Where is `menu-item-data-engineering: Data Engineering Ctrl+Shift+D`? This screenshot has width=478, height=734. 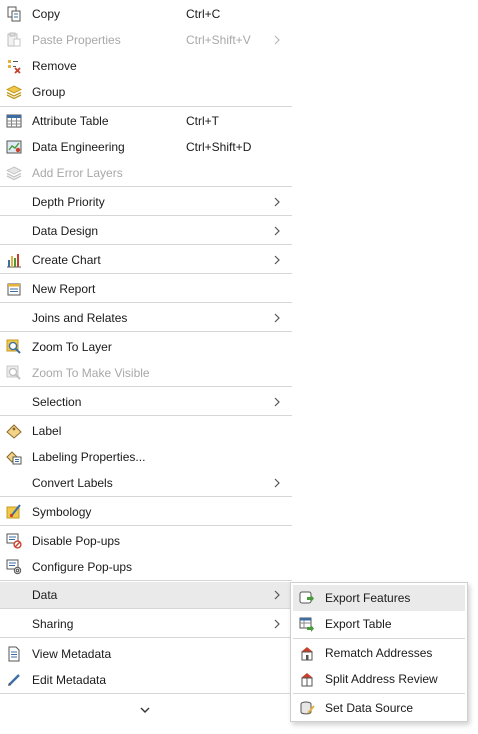
menu-item-data-engineering: Data Engineering Ctrl+Shift+D is located at coordinates (146, 147).